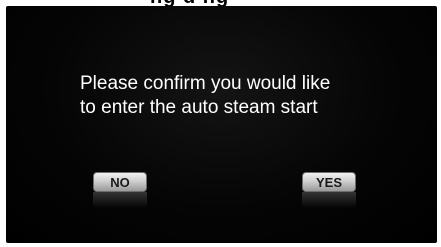 The image size is (441, 247). Describe the element at coordinates (120, 200) in the screenshot. I see `no-button-reflection` at that location.